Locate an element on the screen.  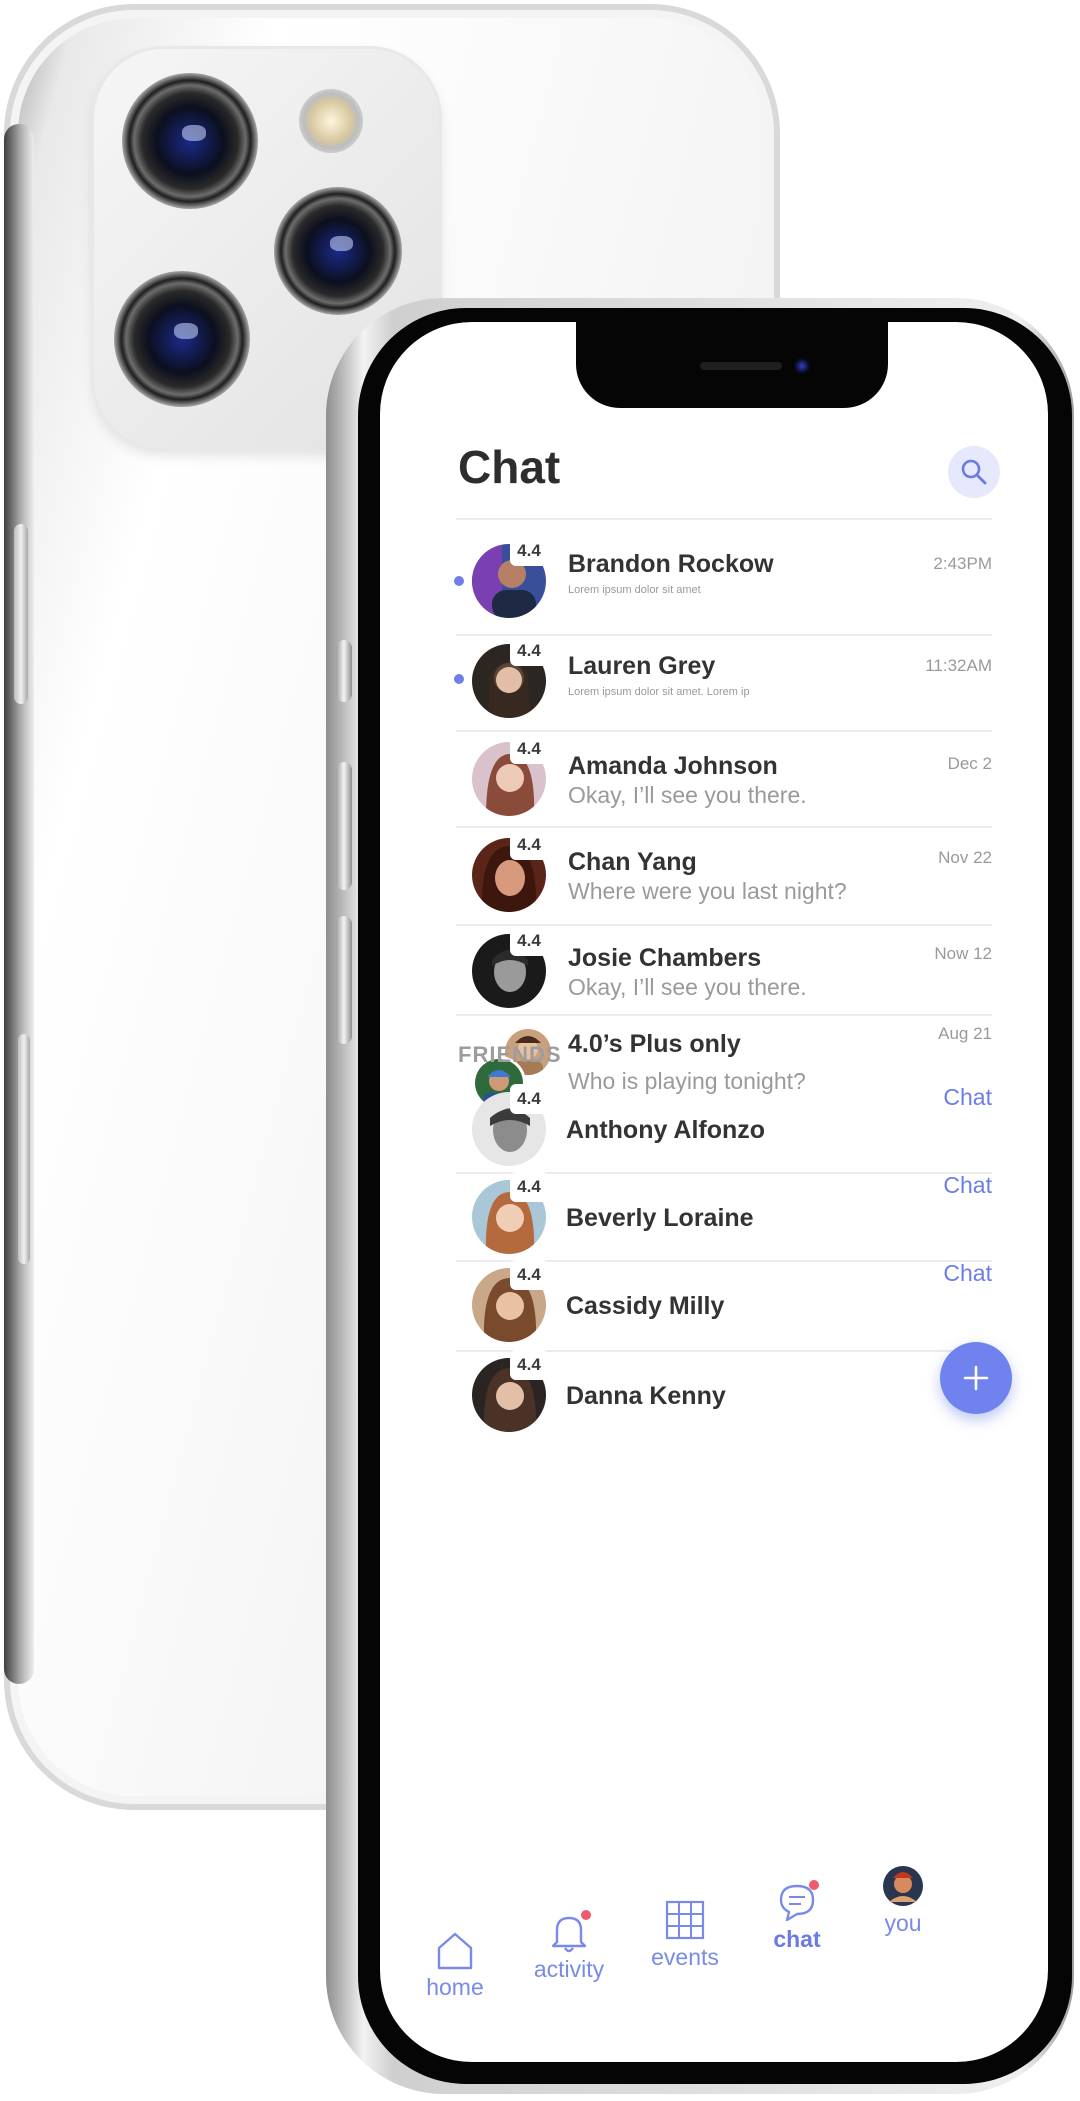
friend-row: 4.4 Cassidy Milly Chat is located at coordinates (724, 1310).